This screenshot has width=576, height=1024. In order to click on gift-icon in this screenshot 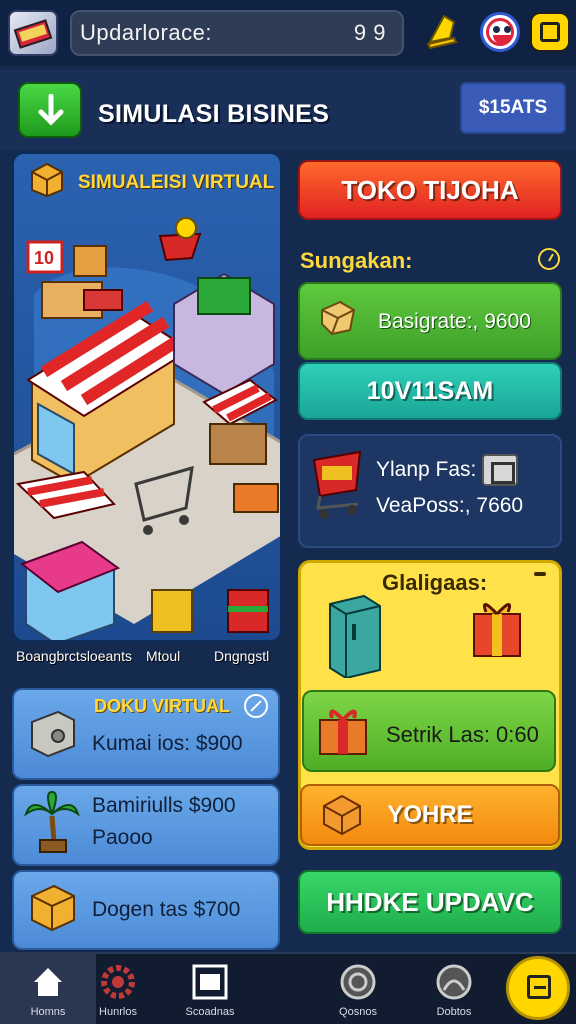, I will do `click(497, 630)`.